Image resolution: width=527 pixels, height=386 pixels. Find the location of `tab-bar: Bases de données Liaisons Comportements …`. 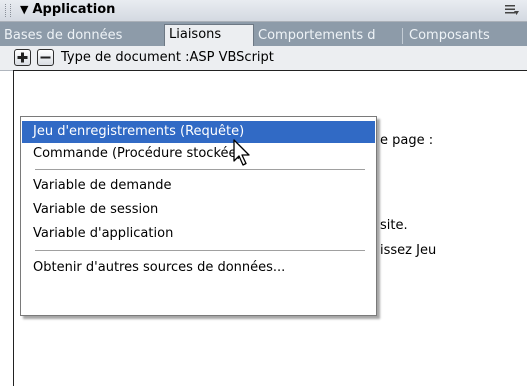

tab-bar: Bases de données Liaisons Comportements … is located at coordinates (263, 34).